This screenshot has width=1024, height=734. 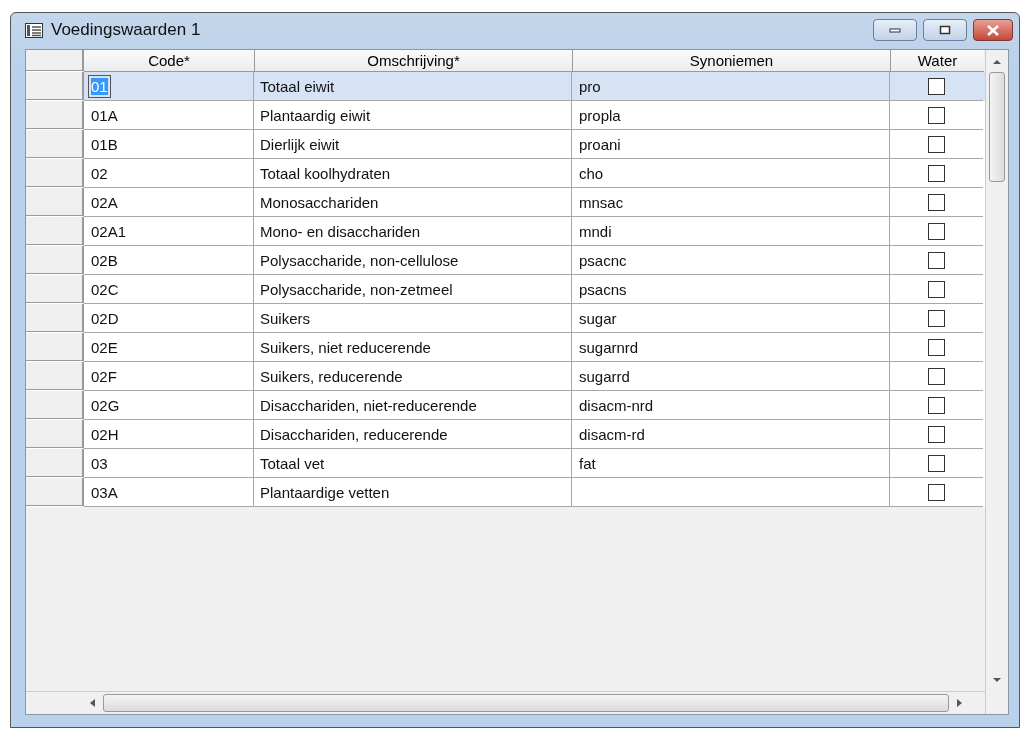 I want to click on table-cell: 02D, so click(x=105, y=318).